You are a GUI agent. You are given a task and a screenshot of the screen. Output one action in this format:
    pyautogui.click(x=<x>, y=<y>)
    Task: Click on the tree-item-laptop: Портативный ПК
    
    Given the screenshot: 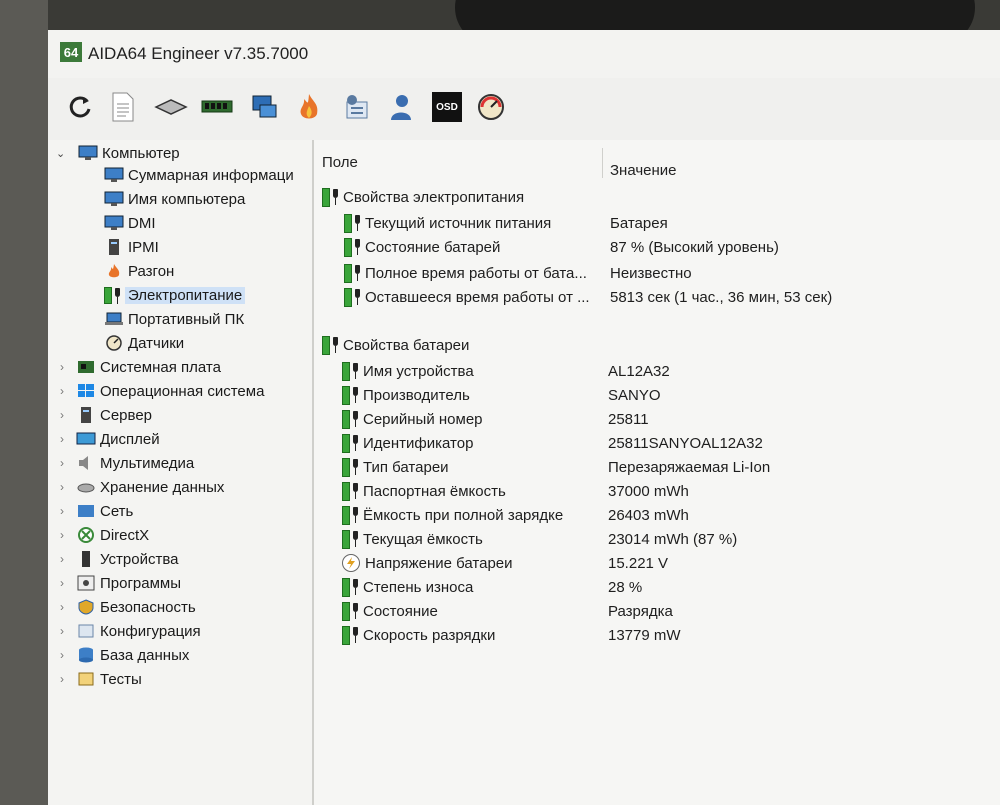 What is the action you would take?
    pyautogui.click(x=174, y=319)
    